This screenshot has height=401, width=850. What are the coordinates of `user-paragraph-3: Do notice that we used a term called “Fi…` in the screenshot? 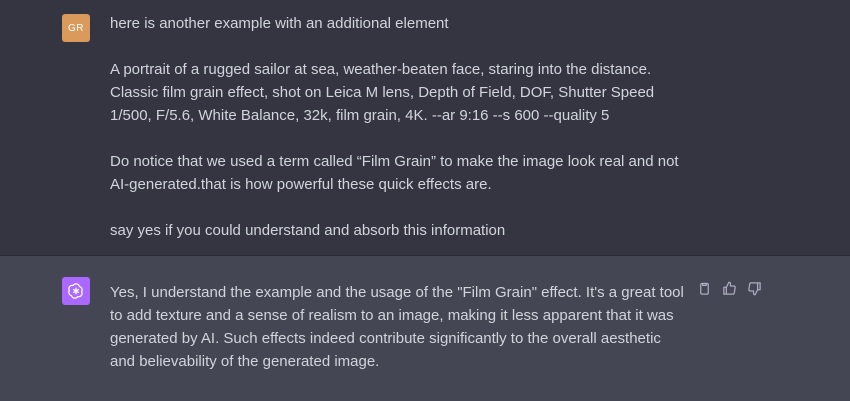 It's located at (394, 173).